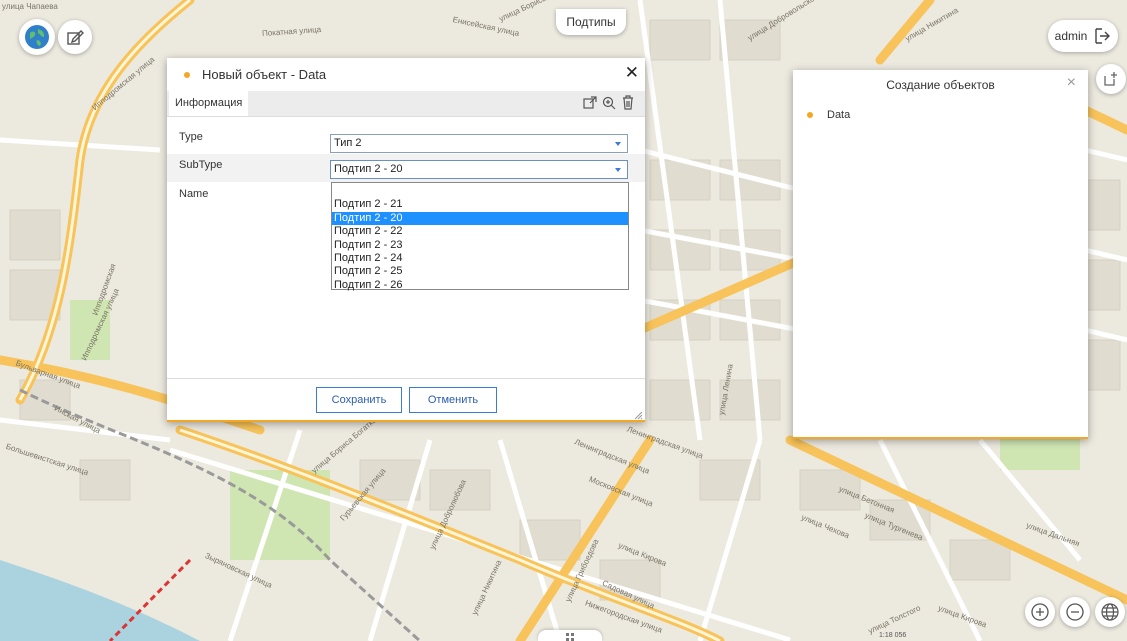 The height and width of the screenshot is (641, 1127). What do you see at coordinates (590, 103) in the screenshot?
I see `pick-geometry-icon` at bounding box center [590, 103].